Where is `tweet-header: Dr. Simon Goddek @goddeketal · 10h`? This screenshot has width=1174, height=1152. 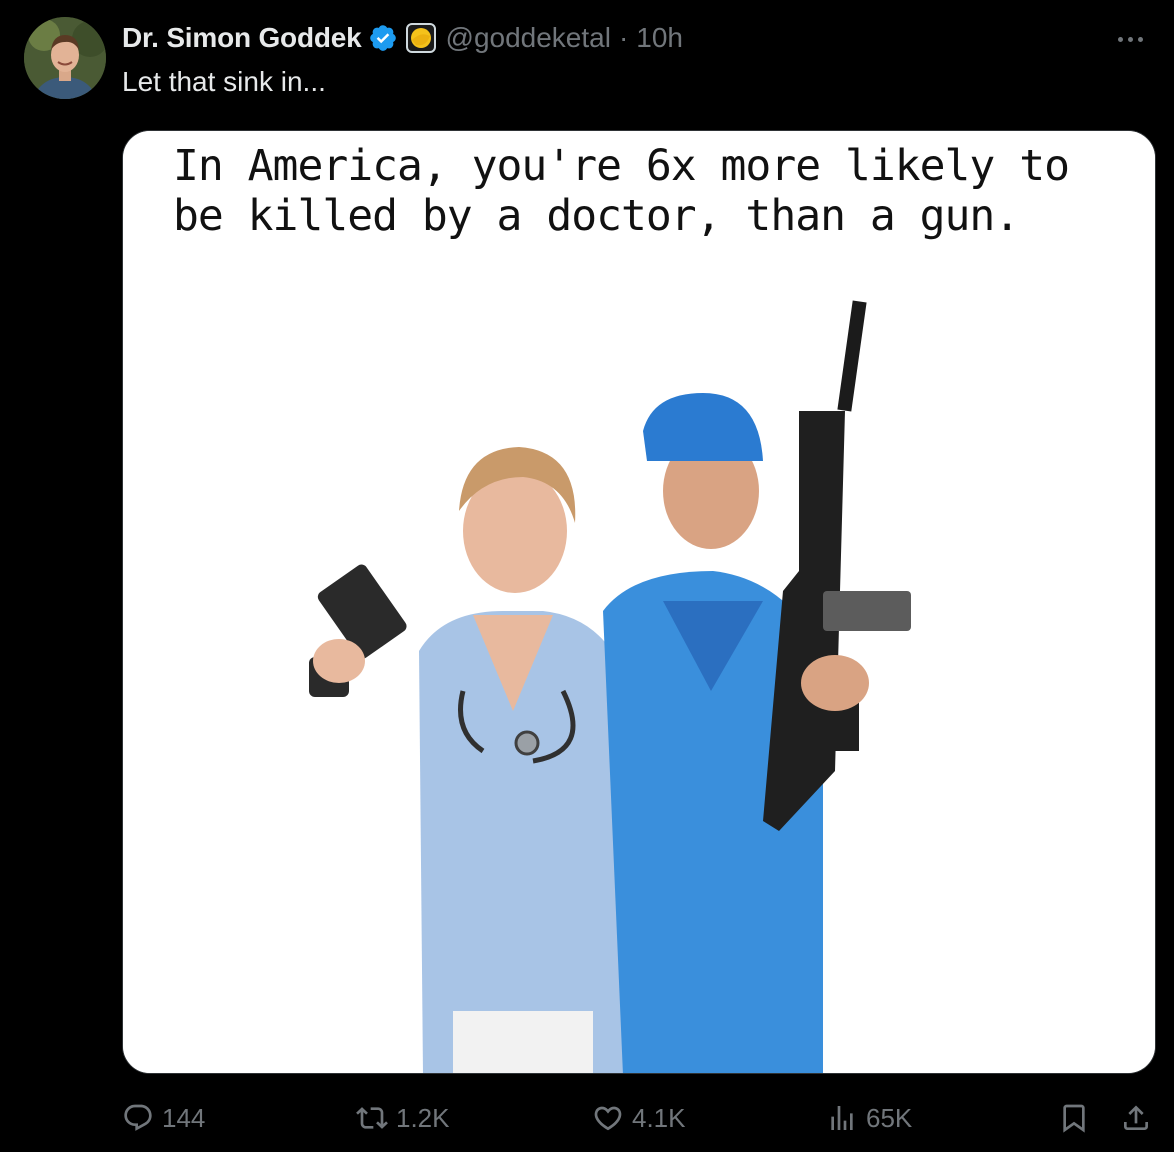
tweet-header: Dr. Simon Goddek @goddeketal · 10h is located at coordinates (402, 38).